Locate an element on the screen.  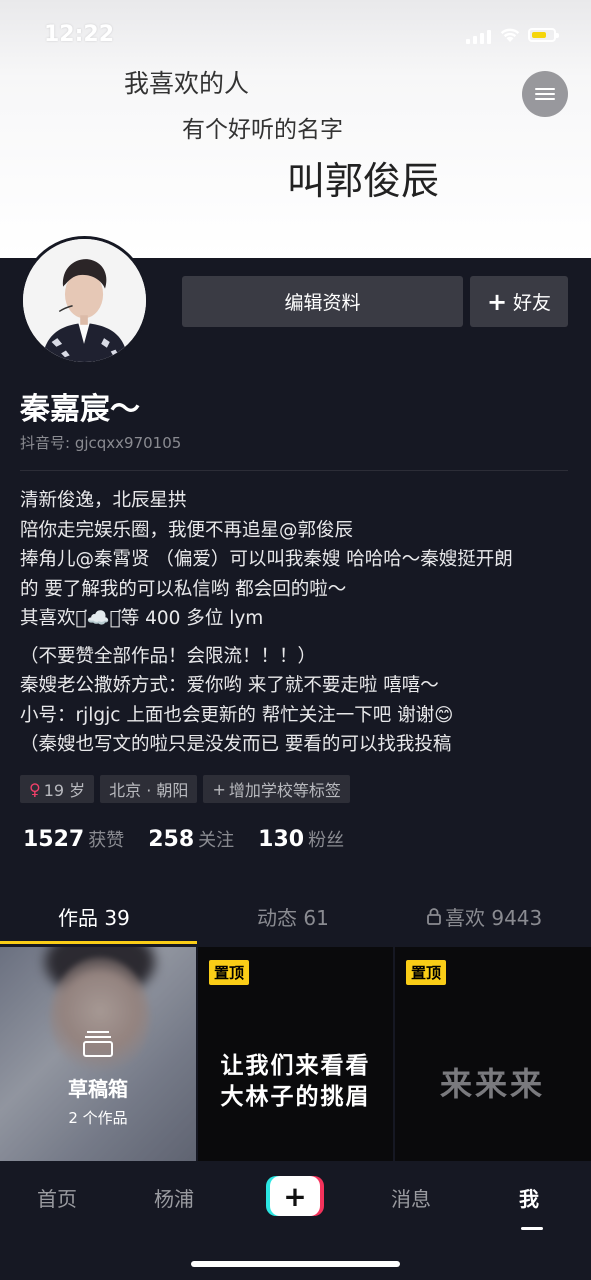
active-nav-indicator is located at coordinates (532, 1228).